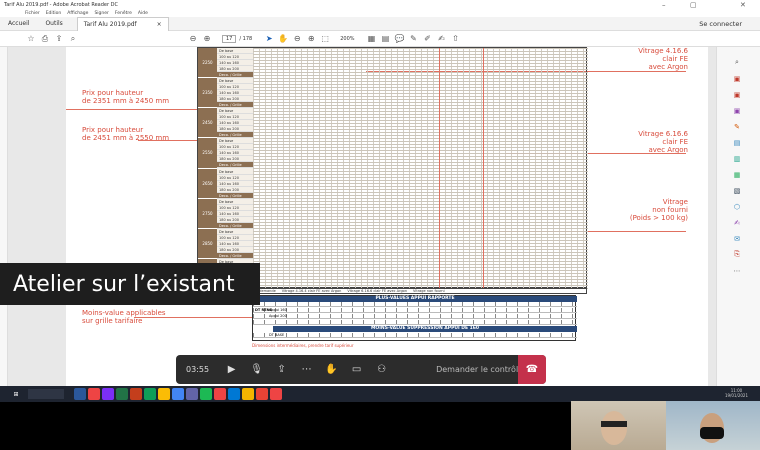 This screenshot has width=760, height=450. I want to click on page-up-icon: ⊖, so click(193, 39).